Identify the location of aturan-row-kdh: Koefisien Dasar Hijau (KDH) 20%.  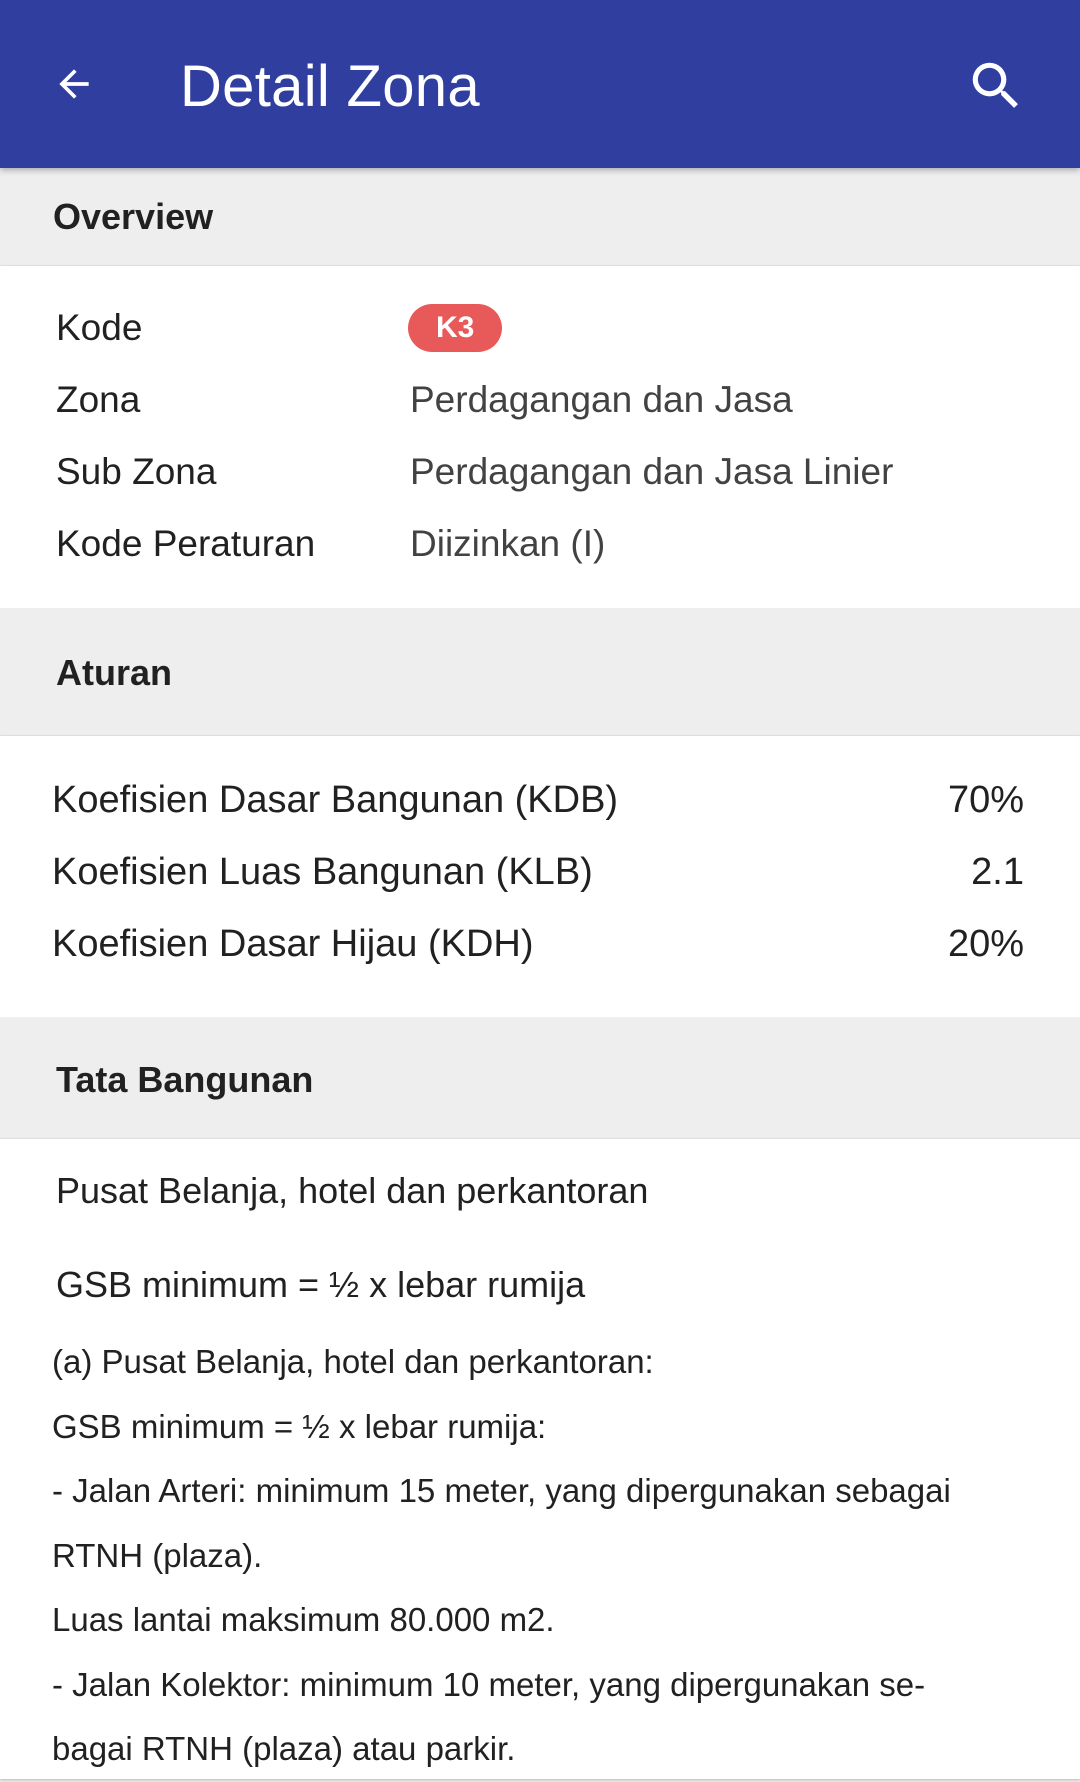
(540, 944).